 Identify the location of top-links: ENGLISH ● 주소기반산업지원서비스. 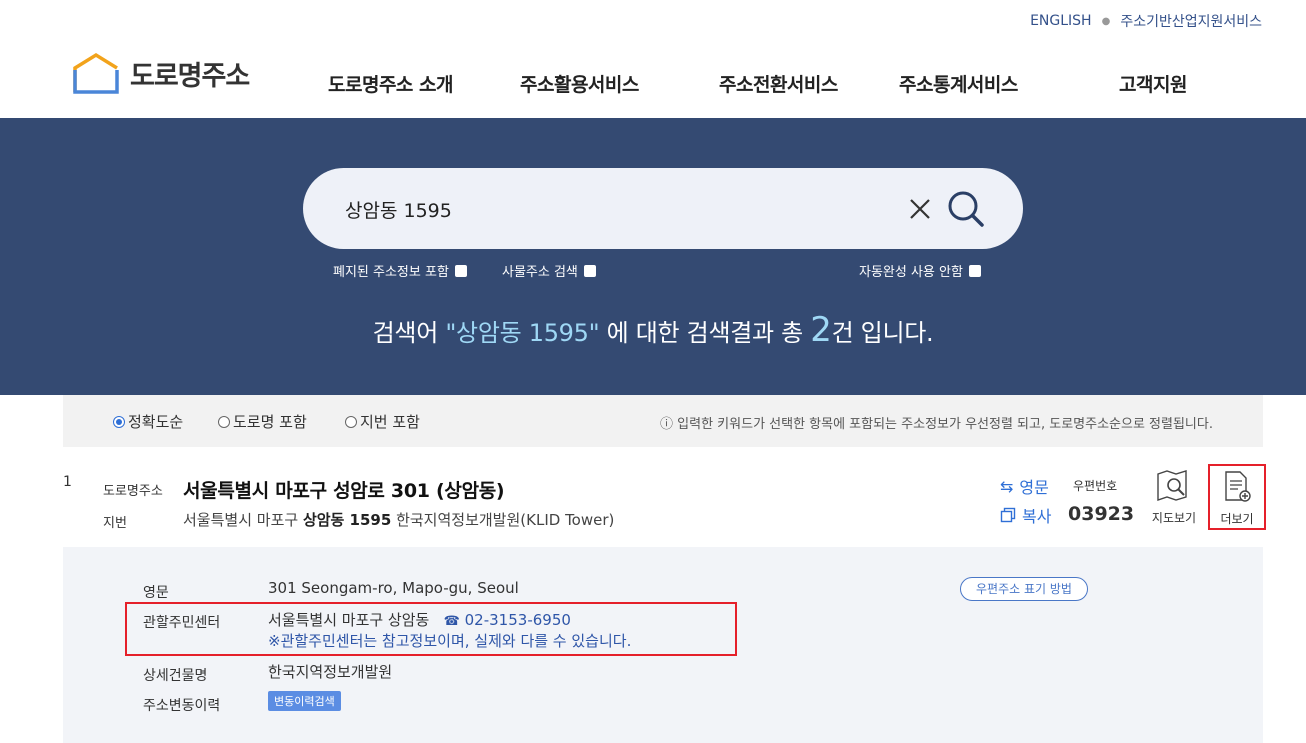
(1146, 21).